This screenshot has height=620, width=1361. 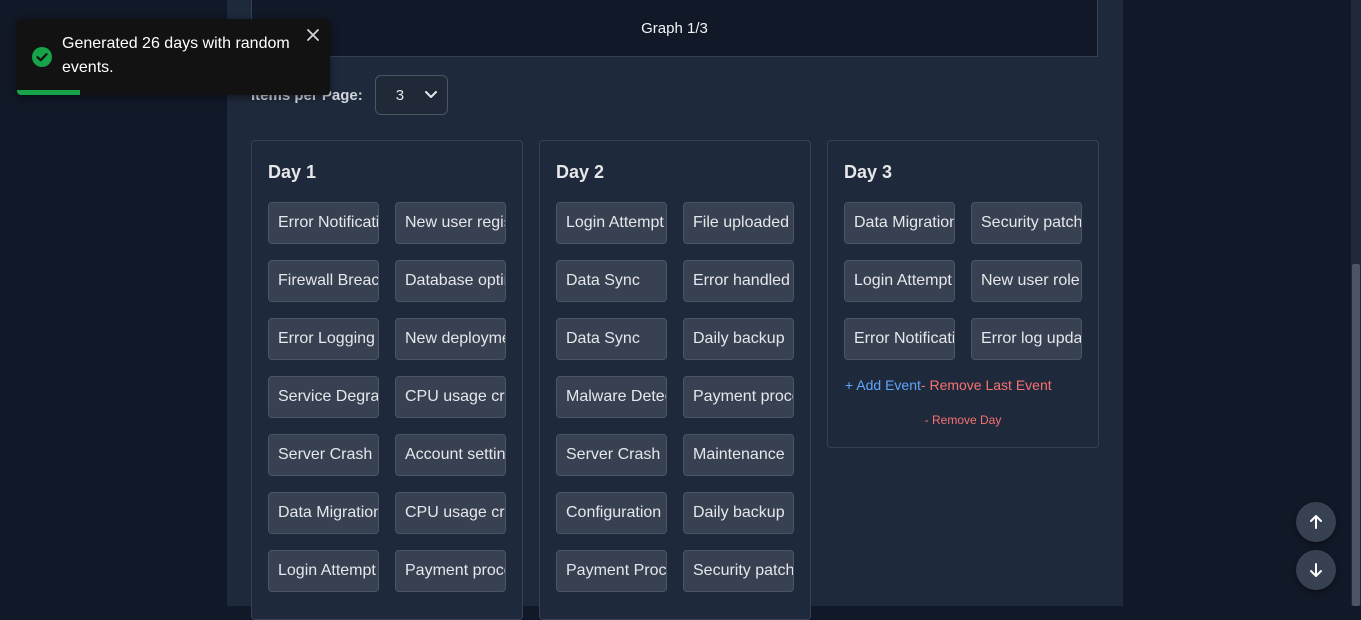 I want to click on event-chip: Configuration, so click(x=611, y=513).